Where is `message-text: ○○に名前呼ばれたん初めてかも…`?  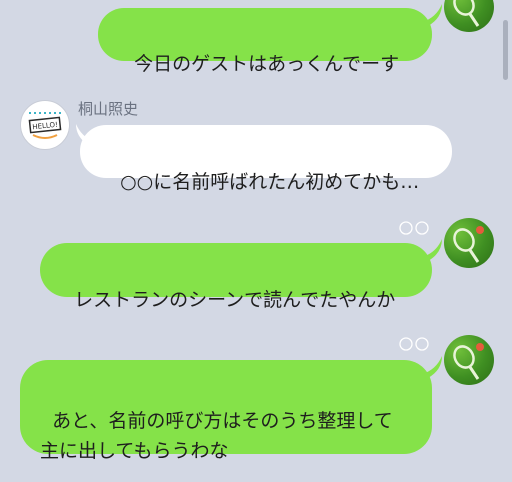
message-text: ○○に名前呼ばれたん初めてかも… is located at coordinates (270, 182).